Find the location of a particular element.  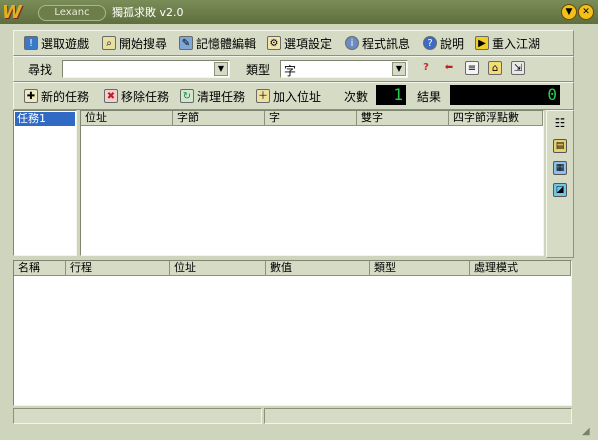

select-game-button: ! 選取遊戲 is located at coordinates (56, 43).